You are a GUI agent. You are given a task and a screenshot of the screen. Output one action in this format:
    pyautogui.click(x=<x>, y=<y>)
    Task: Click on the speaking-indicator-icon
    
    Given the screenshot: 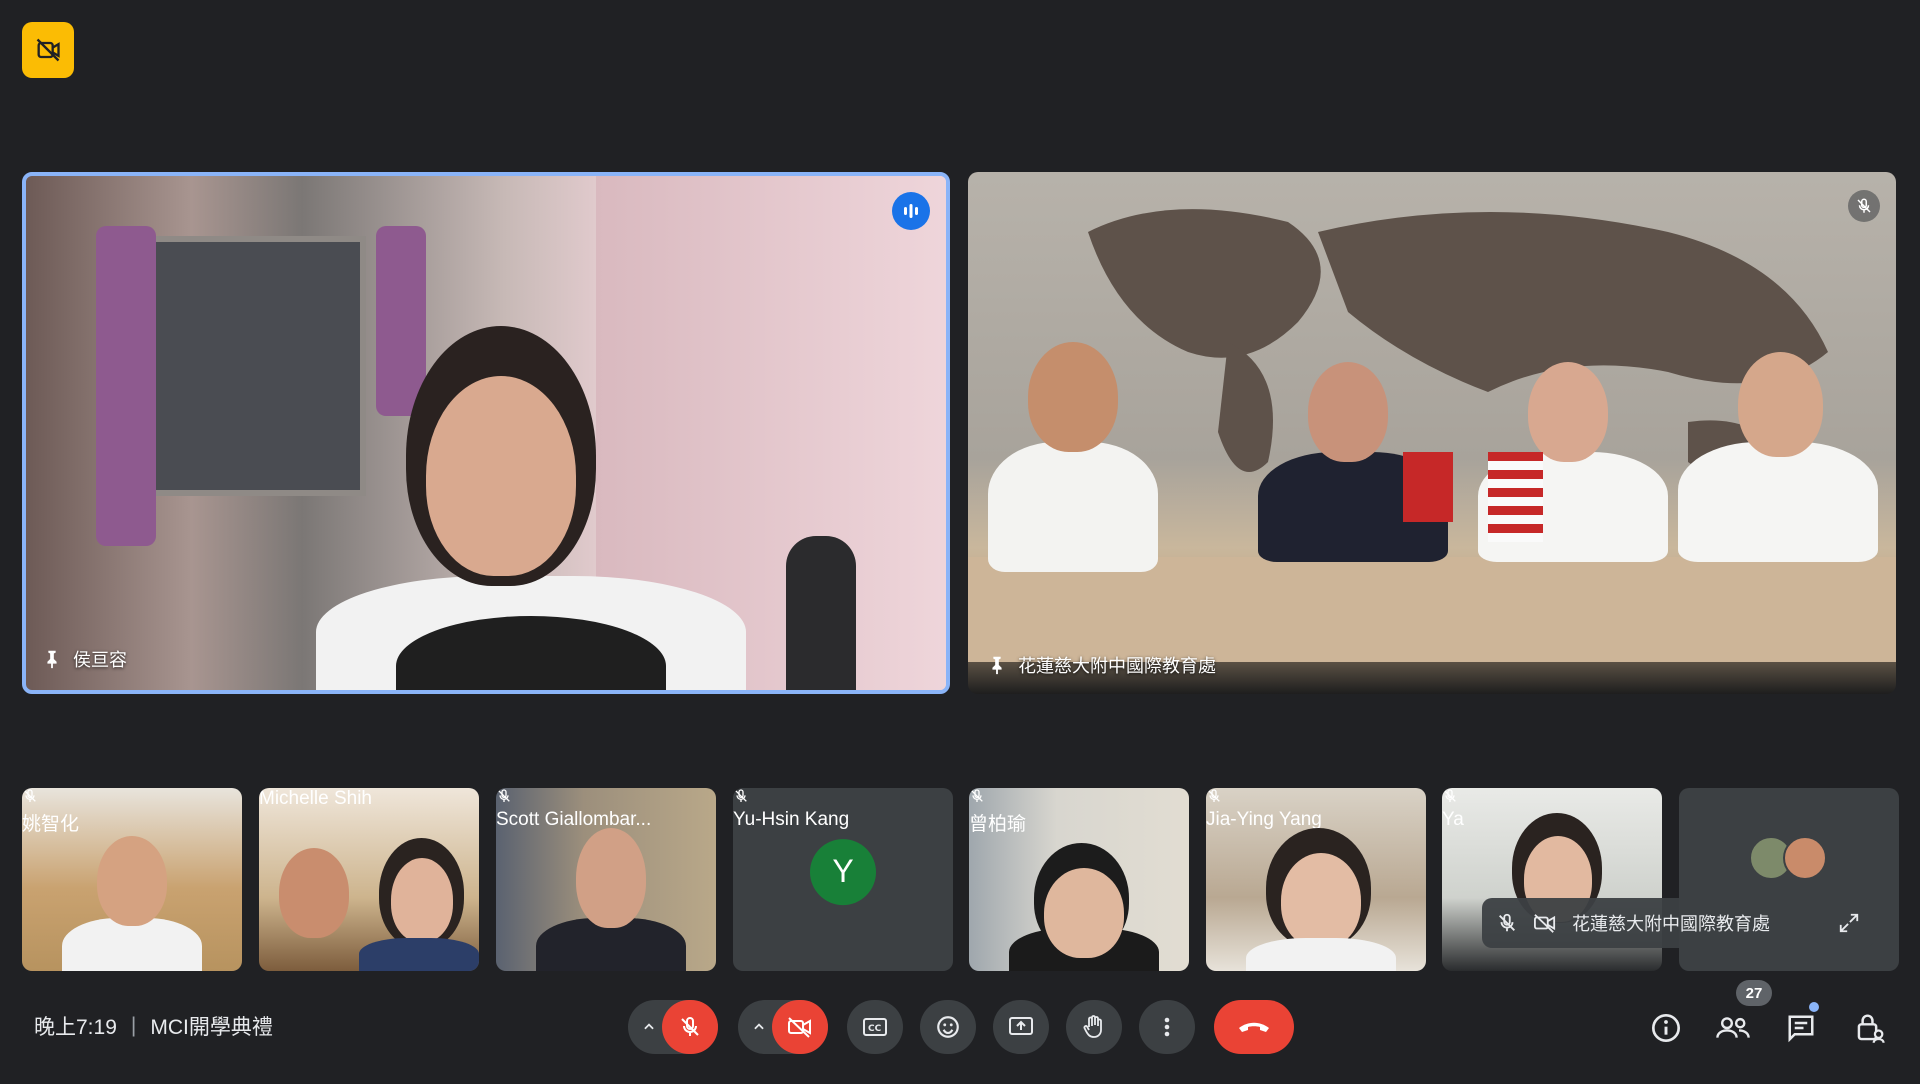 What is the action you would take?
    pyautogui.click(x=911, y=211)
    